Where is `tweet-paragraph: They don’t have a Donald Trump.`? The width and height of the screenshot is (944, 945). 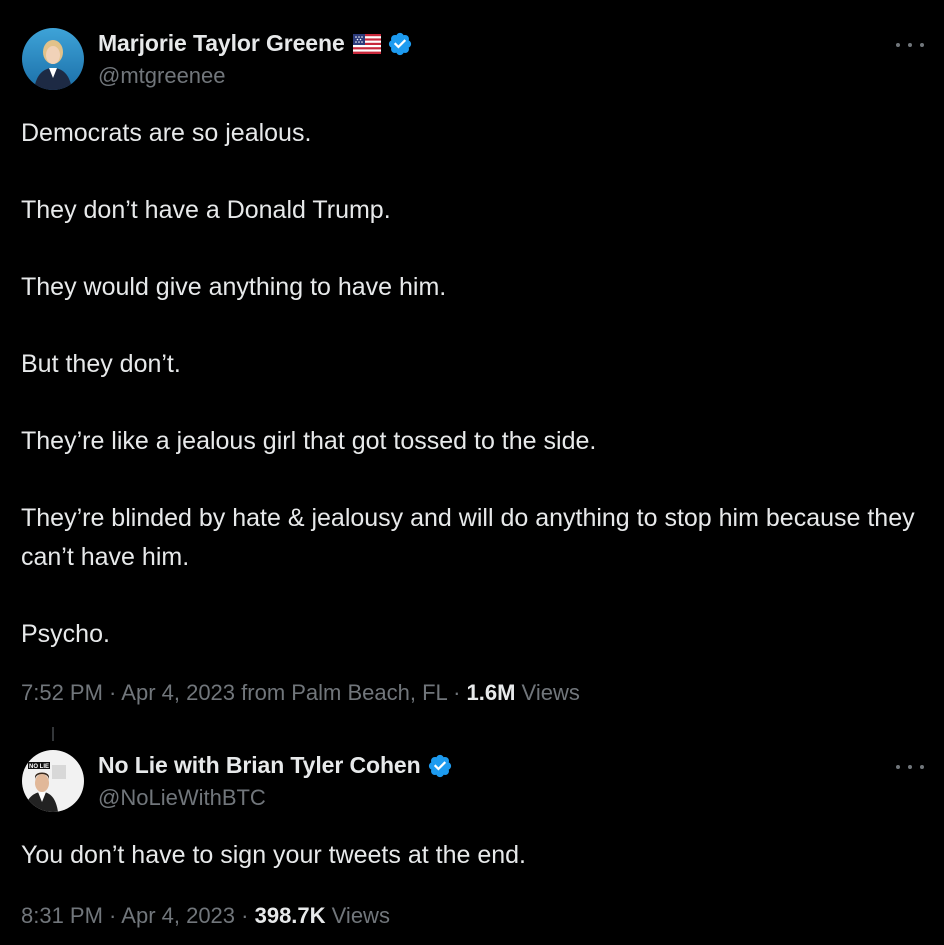 tweet-paragraph: They don’t have a Donald Trump. is located at coordinates (206, 210).